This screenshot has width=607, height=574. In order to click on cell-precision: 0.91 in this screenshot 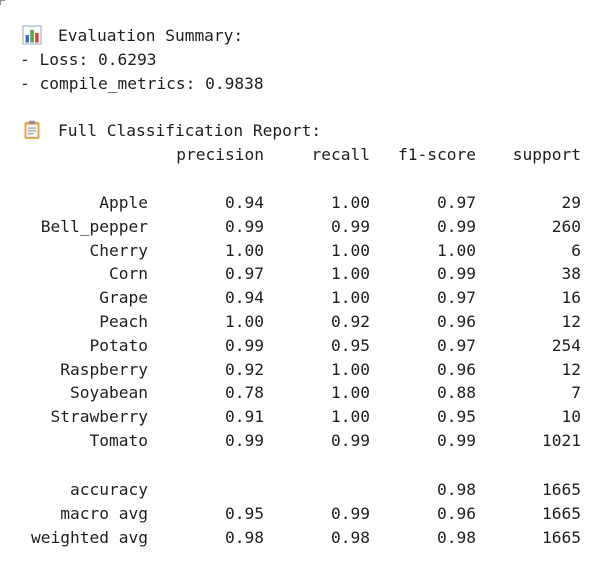, I will do `click(244, 416)`.